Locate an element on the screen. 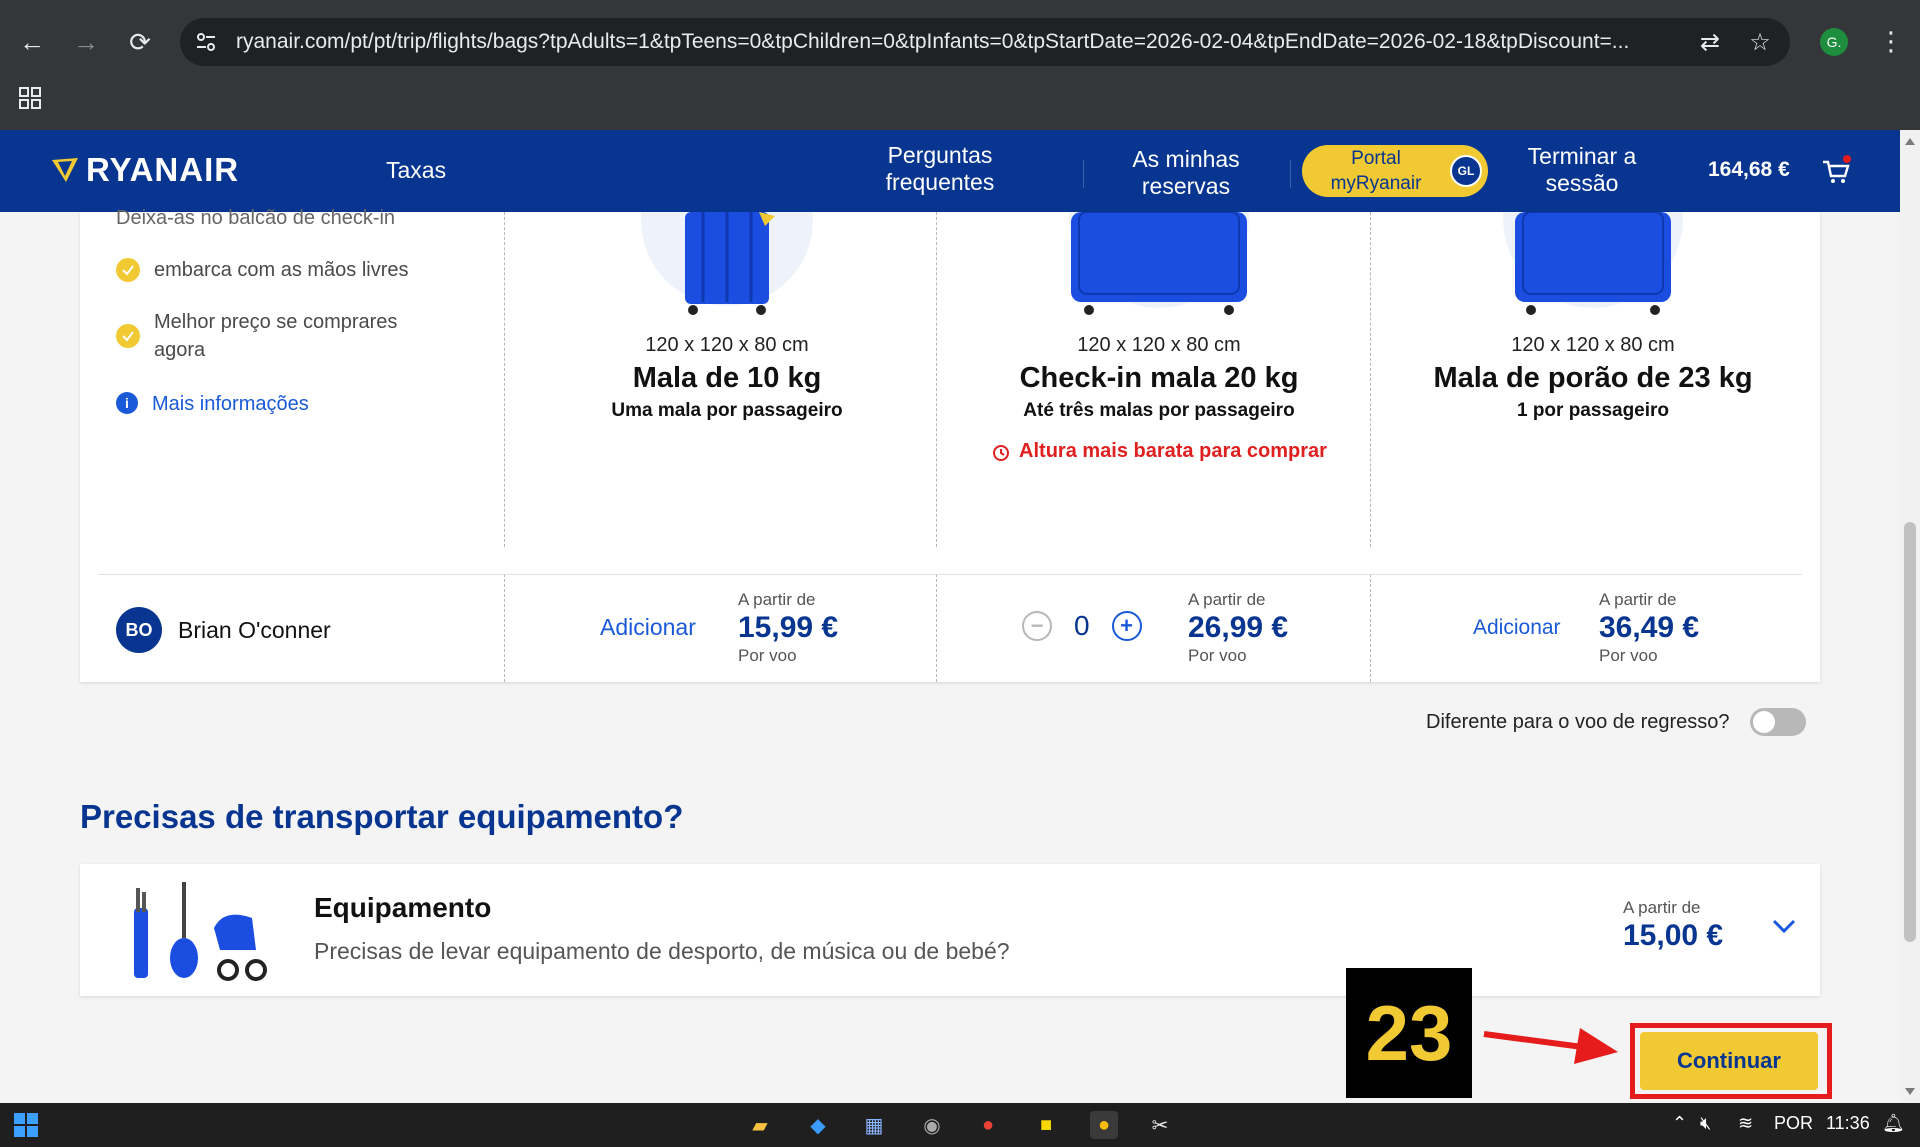  toggle-knob is located at coordinates (1763, 722).